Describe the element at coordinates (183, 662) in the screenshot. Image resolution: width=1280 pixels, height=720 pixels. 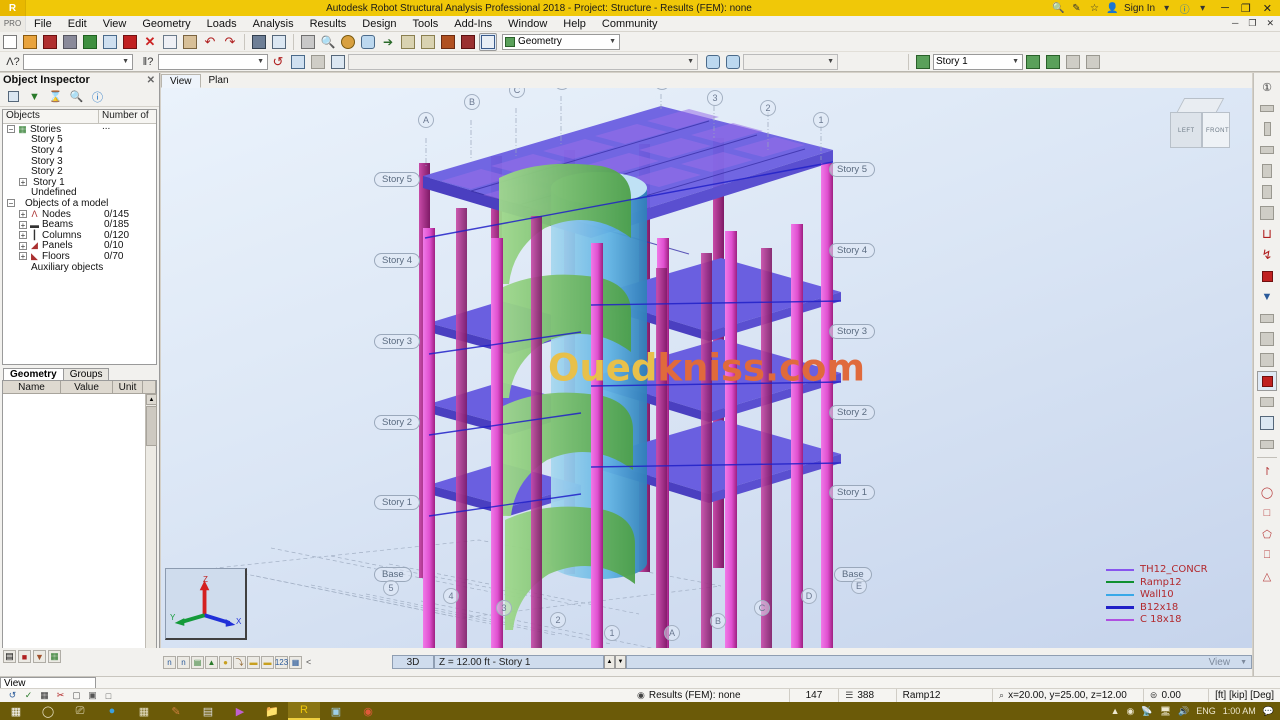
I see `section-n2-icon: n` at that location.